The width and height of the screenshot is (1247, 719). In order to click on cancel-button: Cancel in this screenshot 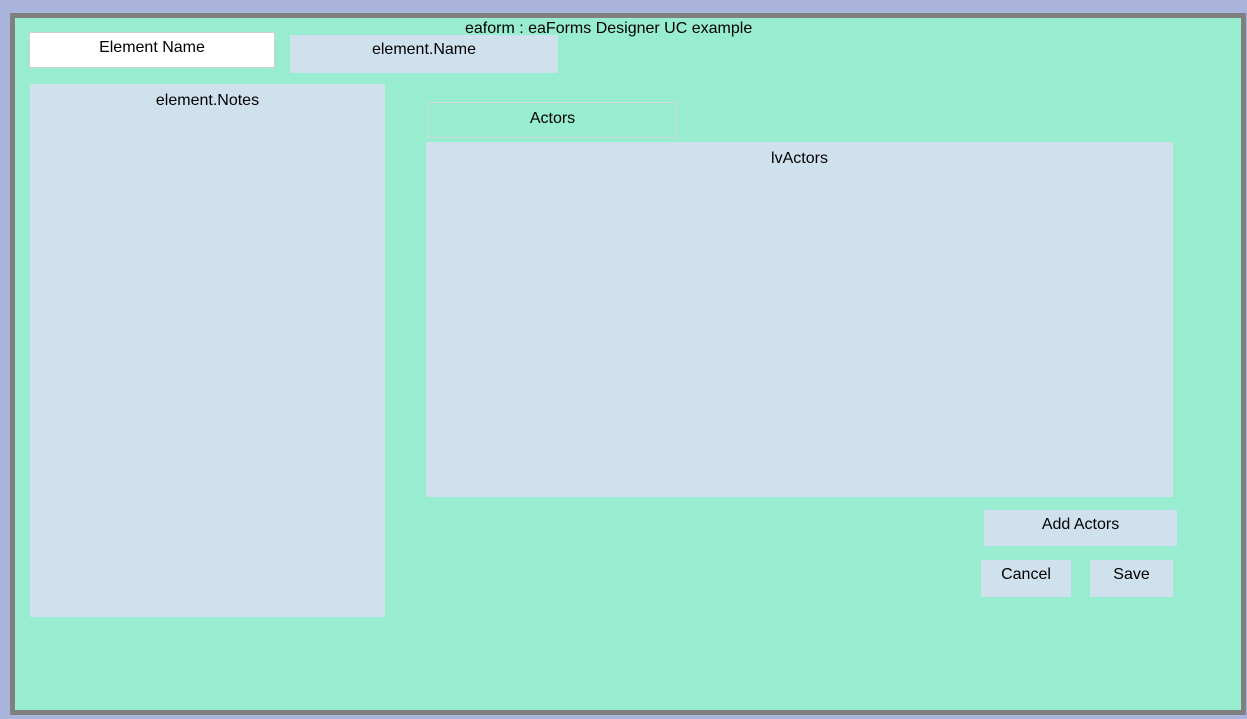, I will do `click(1026, 578)`.